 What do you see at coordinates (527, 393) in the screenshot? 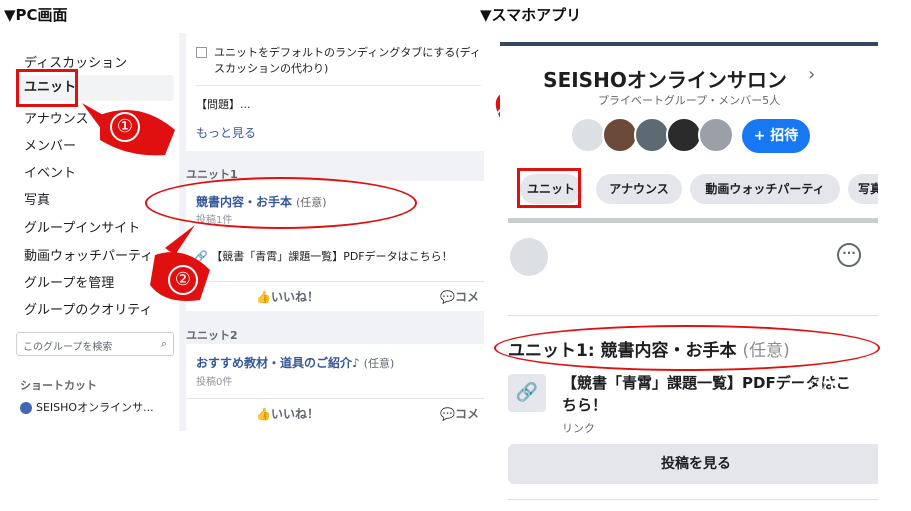
I see `link-icon: 🔗` at bounding box center [527, 393].